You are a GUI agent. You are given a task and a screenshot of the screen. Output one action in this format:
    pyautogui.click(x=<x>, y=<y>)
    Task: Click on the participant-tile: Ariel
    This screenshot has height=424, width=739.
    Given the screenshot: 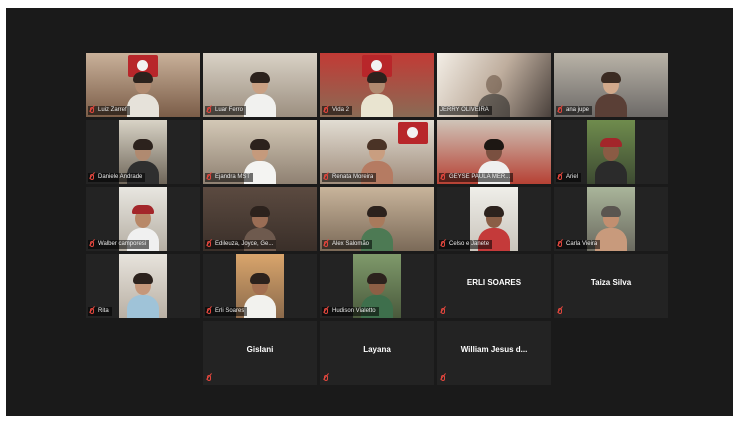 What is the action you would take?
    pyautogui.click(x=611, y=152)
    